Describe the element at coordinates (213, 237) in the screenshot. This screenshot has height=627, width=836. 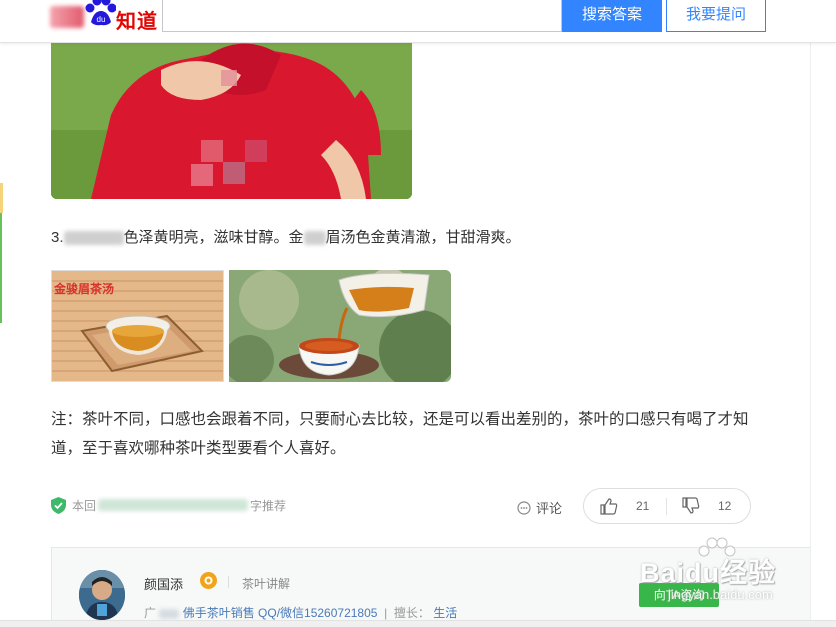
I see `step-3-part1: 色泽黄明亮，滋味甘醇。金` at that location.